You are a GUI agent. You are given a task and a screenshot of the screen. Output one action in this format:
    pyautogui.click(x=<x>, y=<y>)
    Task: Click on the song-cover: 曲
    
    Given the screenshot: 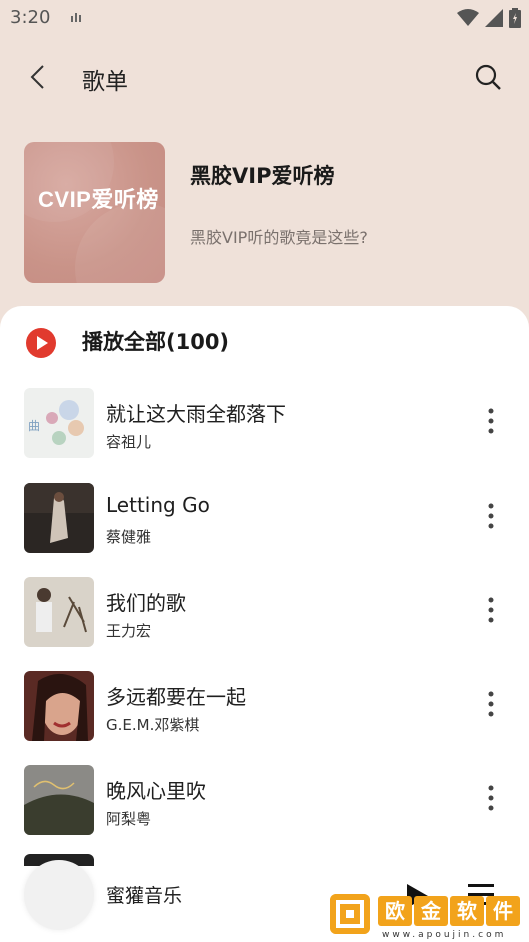 What is the action you would take?
    pyautogui.click(x=59, y=423)
    